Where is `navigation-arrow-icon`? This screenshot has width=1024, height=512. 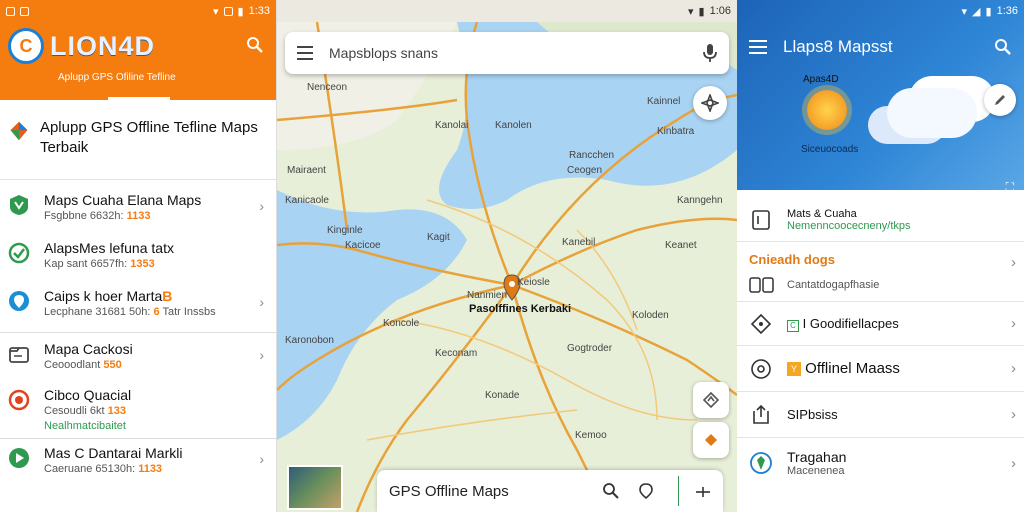 navigation-arrow-icon is located at coordinates (711, 440).